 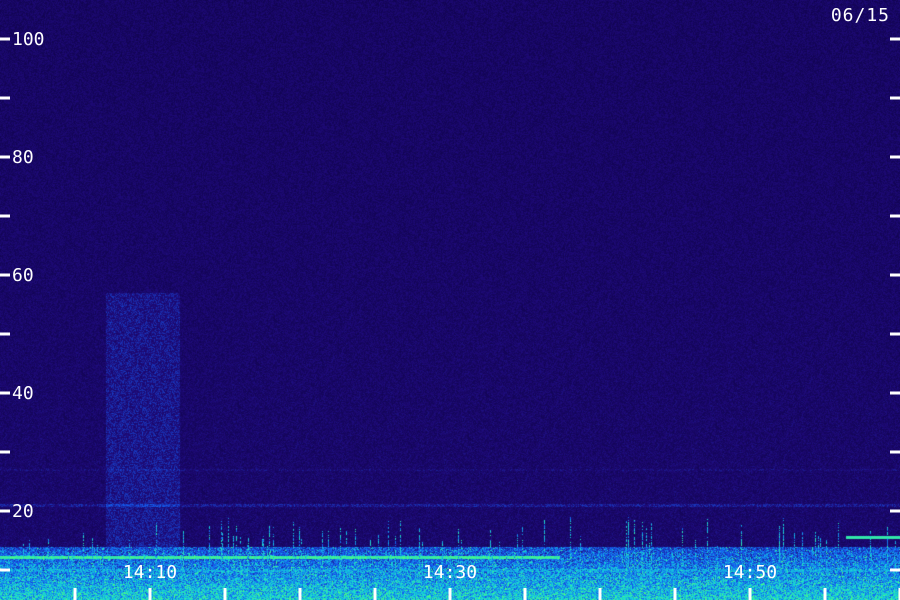 What do you see at coordinates (750, 572) in the screenshot?
I see `x-tick-label-2: 14:50` at bounding box center [750, 572].